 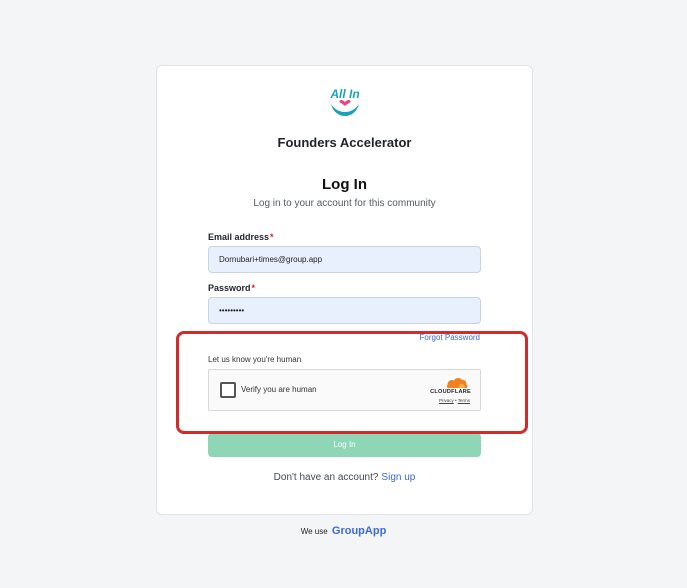 I want to click on email-label: Email address*, so click(x=241, y=237).